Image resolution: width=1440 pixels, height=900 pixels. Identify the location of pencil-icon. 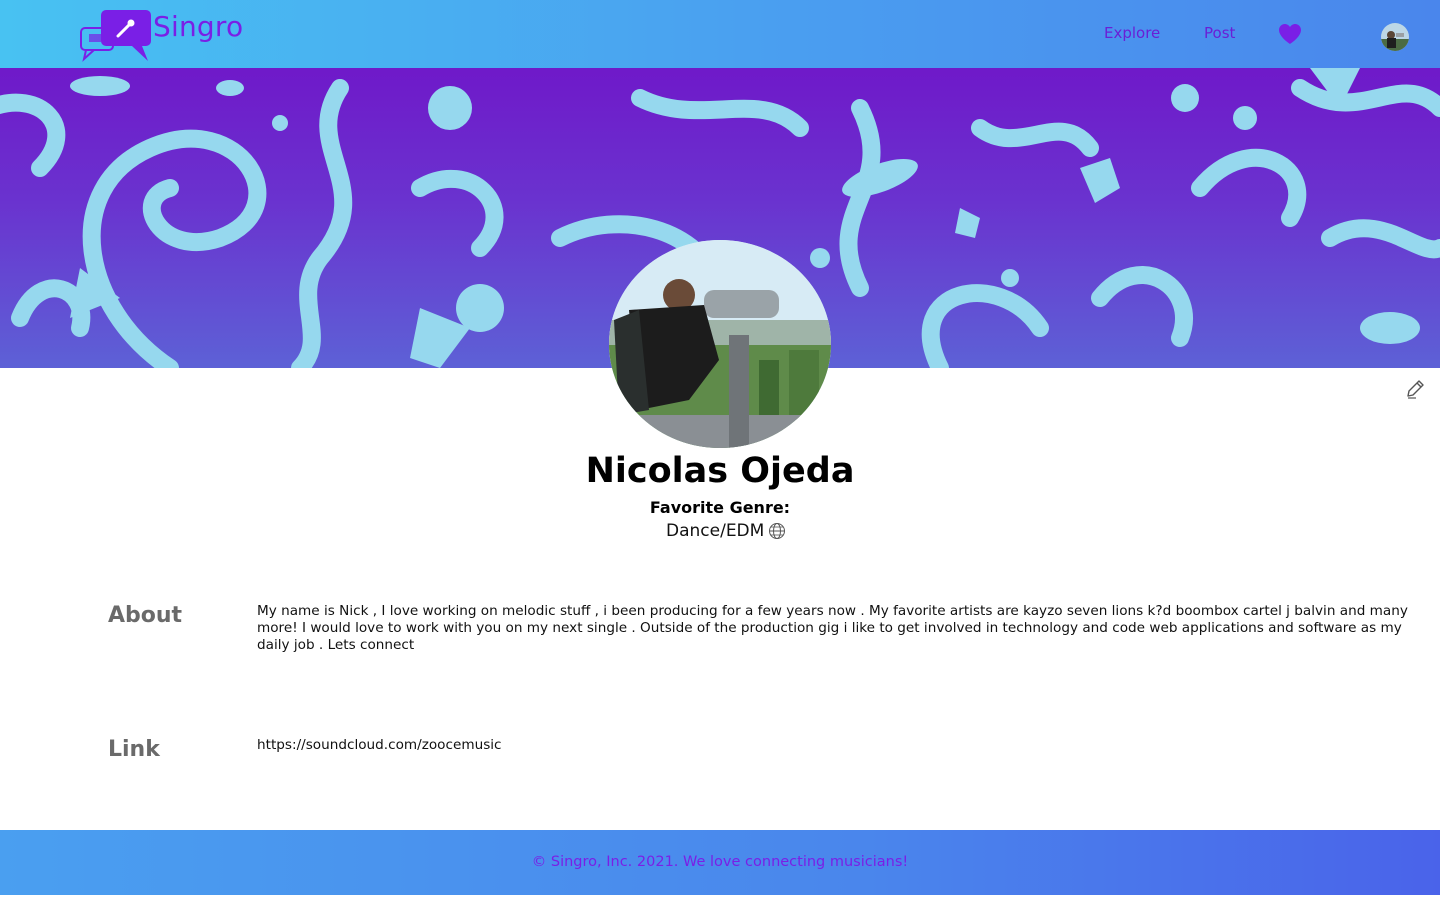
(1415, 389).